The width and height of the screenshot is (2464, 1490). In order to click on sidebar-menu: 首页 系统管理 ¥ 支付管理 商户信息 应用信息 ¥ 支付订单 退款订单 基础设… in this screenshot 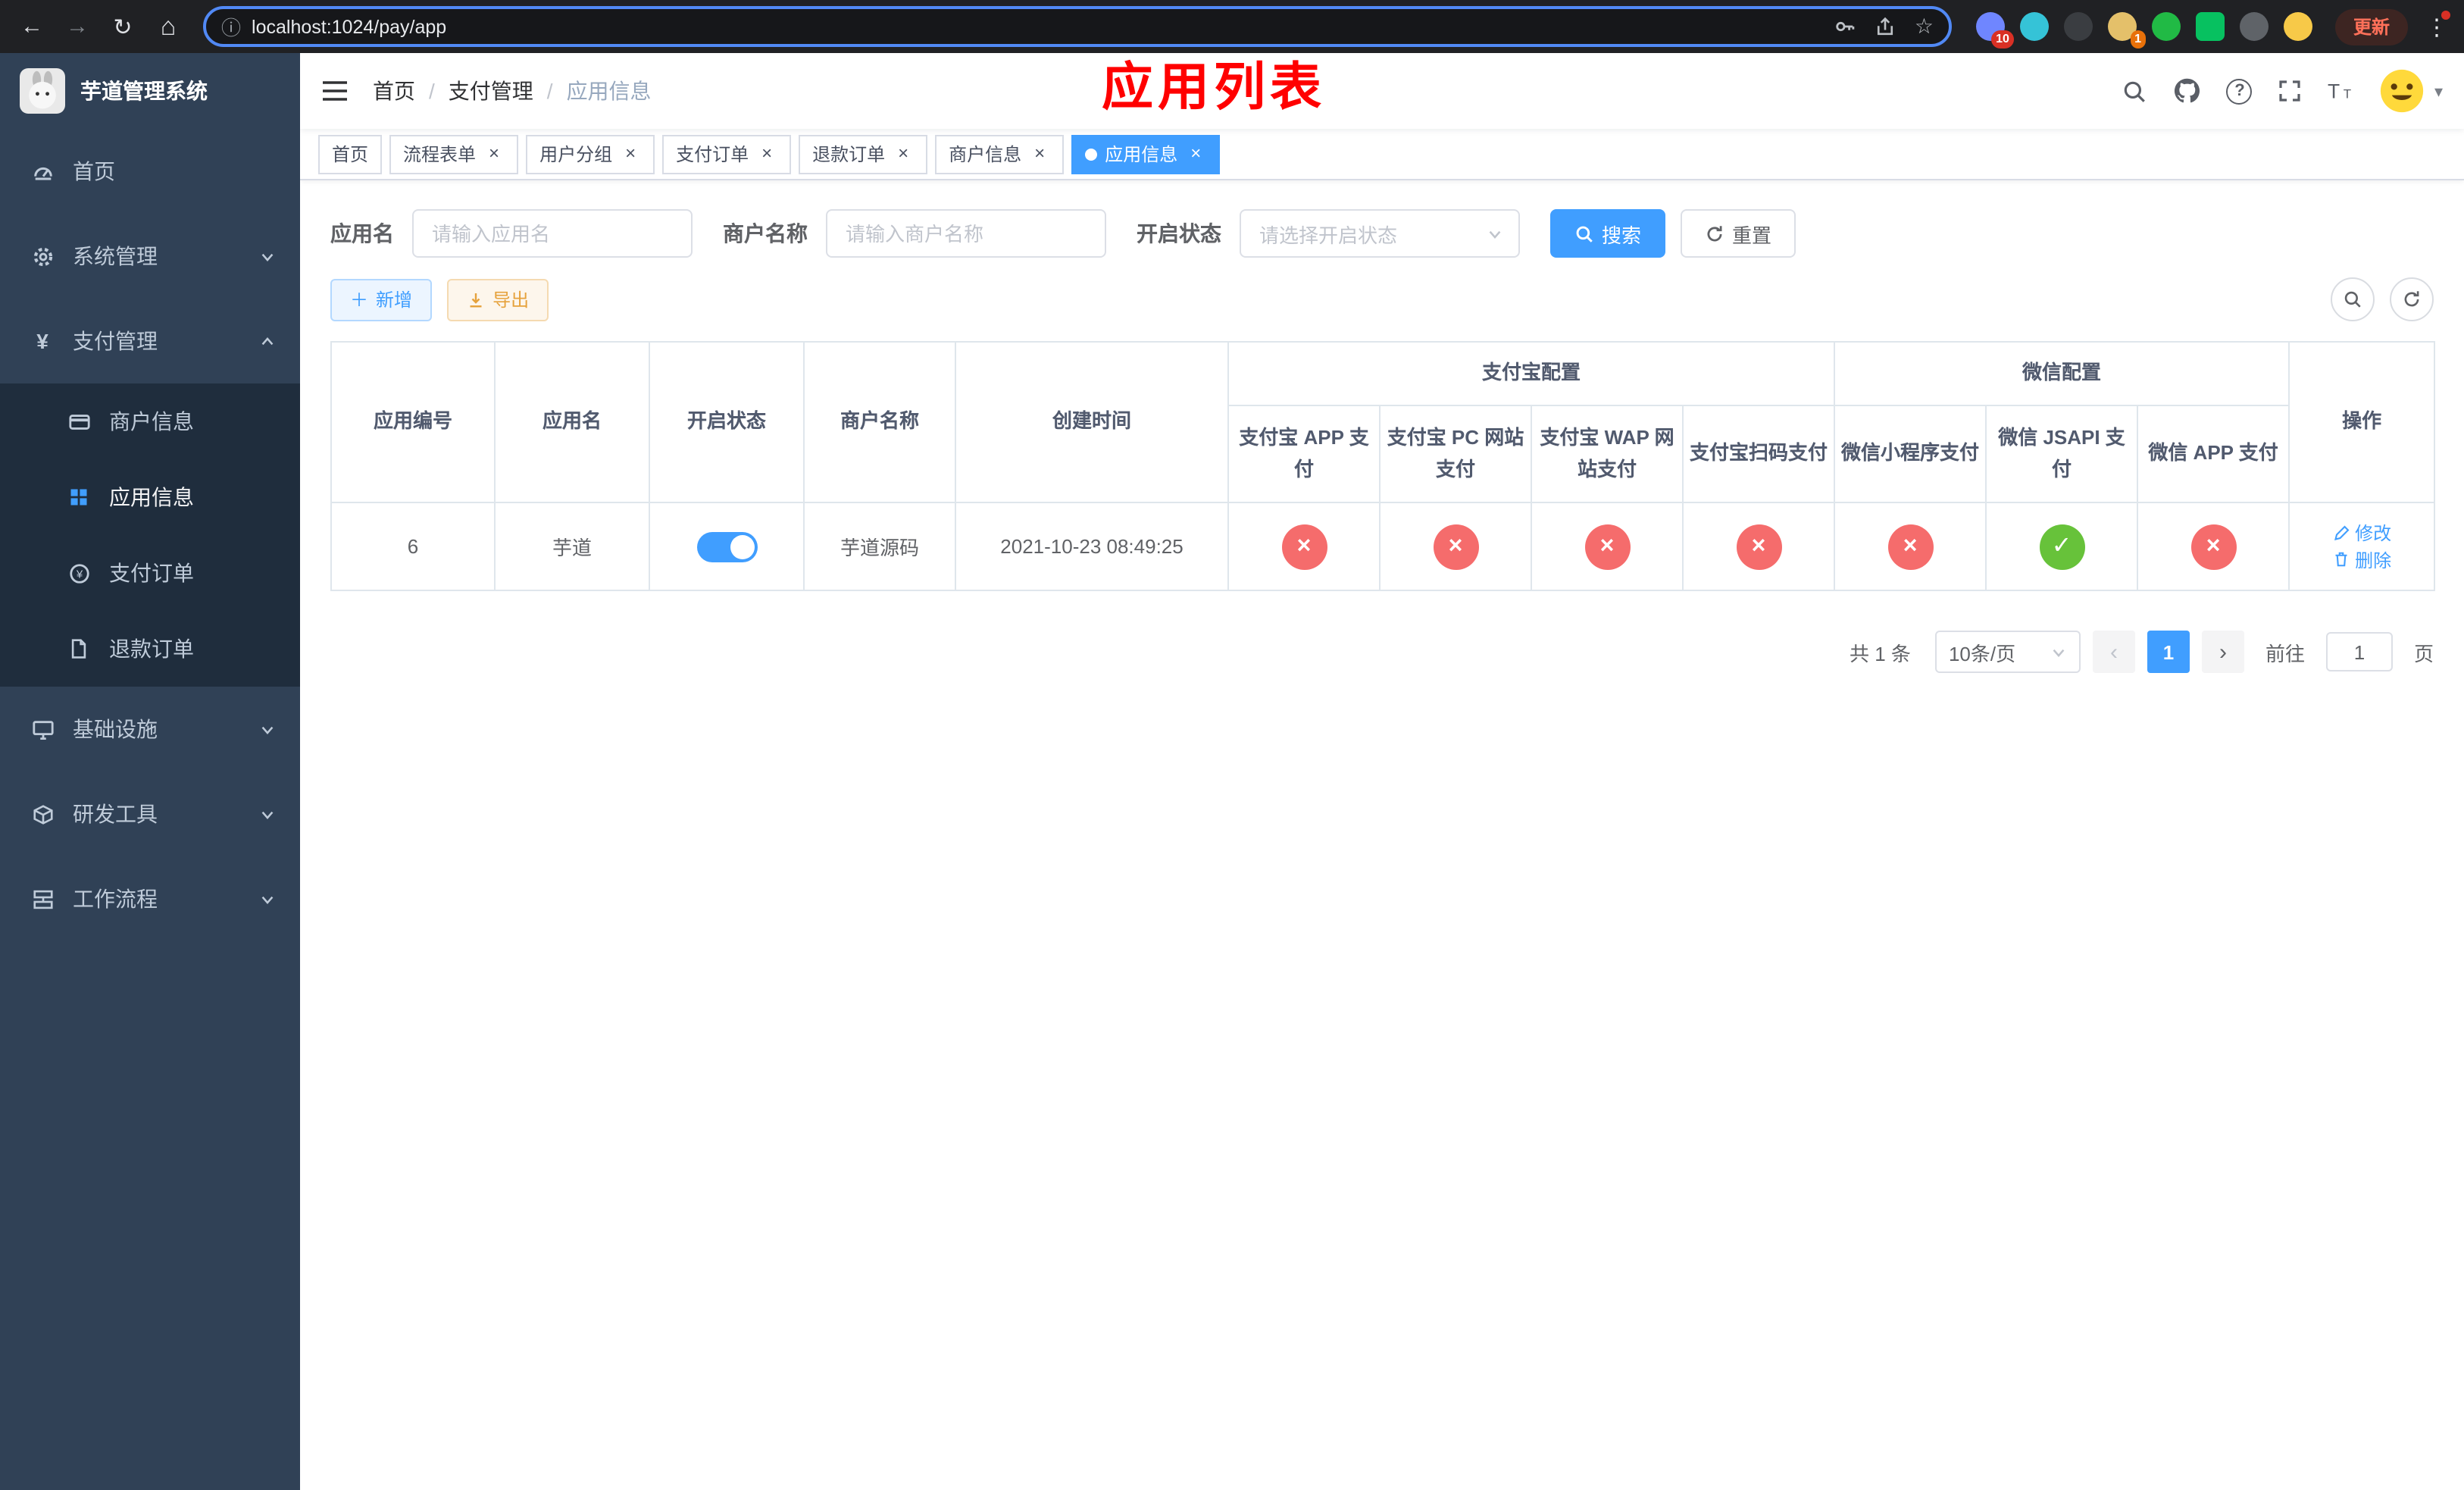, I will do `click(150, 535)`.